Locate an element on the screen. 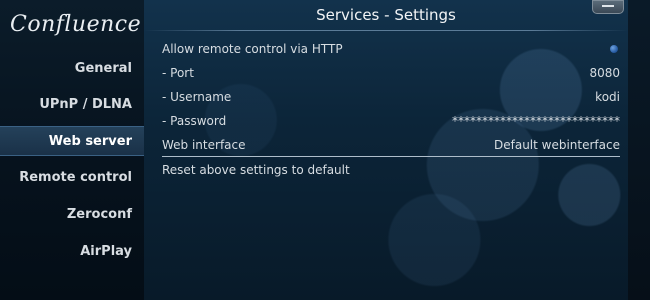 The image size is (650, 300). setting-label: Reset above settings to default is located at coordinates (256, 170).